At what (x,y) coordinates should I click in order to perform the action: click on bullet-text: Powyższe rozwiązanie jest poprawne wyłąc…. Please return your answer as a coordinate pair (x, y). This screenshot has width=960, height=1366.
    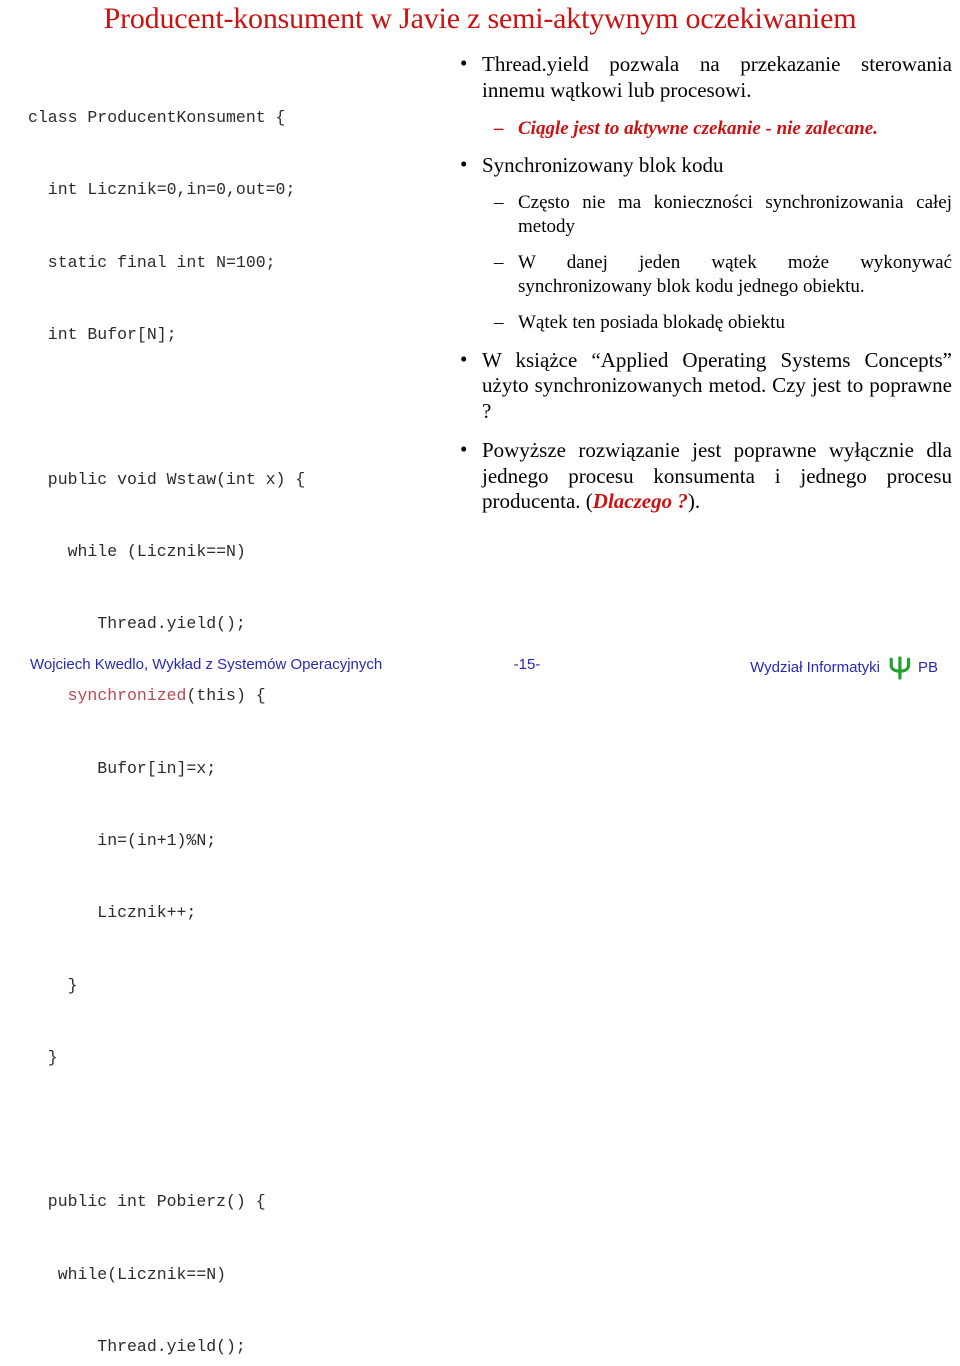
    Looking at the image, I should click on (717, 476).